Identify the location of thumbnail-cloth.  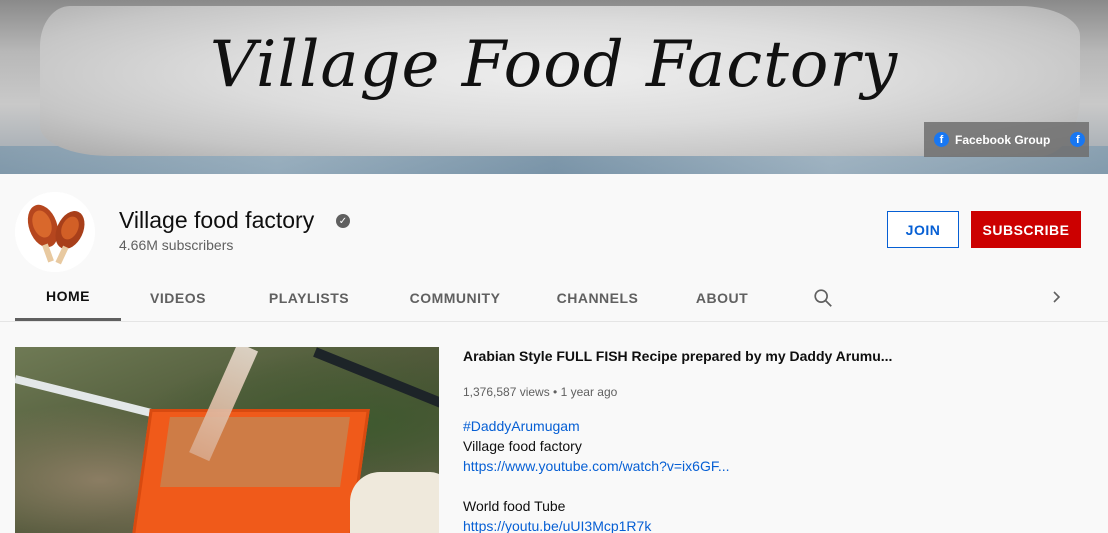
(394, 502).